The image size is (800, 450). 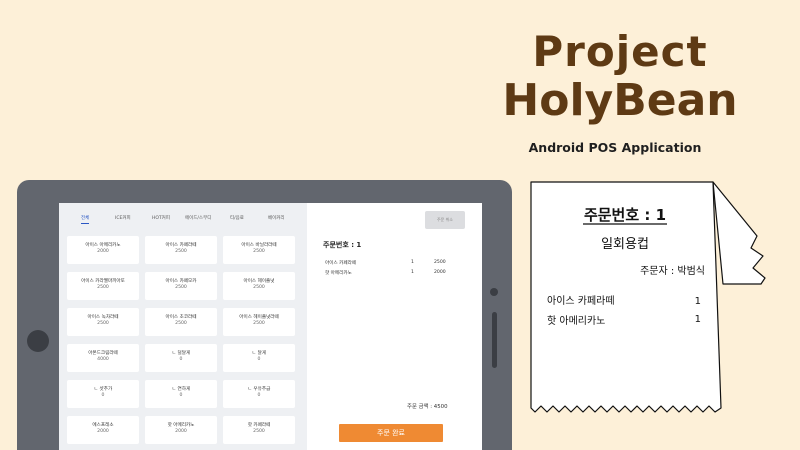 I want to click on tab-ice-coffee: ICE커피, so click(x=123, y=218).